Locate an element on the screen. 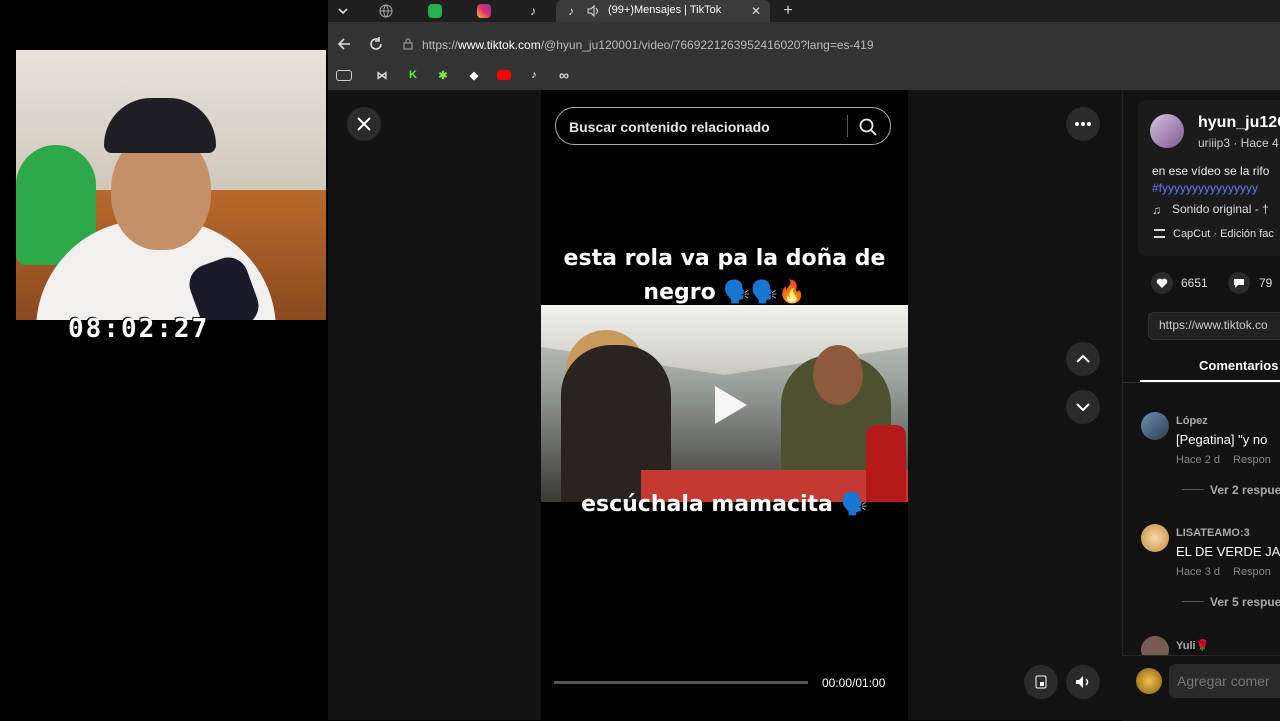 This screenshot has width=1280, height=721. comment-username: López is located at coordinates (1192, 421).